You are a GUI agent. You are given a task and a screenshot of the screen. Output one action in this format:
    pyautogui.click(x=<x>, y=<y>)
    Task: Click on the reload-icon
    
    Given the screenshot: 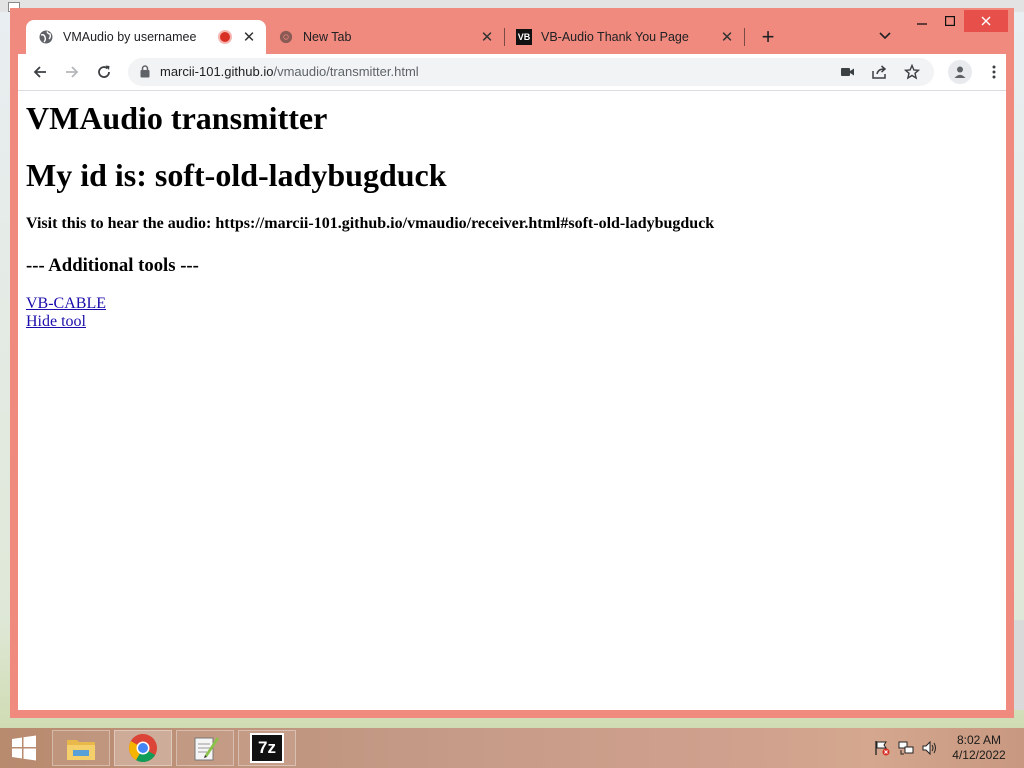 What is the action you would take?
    pyautogui.click(x=104, y=72)
    